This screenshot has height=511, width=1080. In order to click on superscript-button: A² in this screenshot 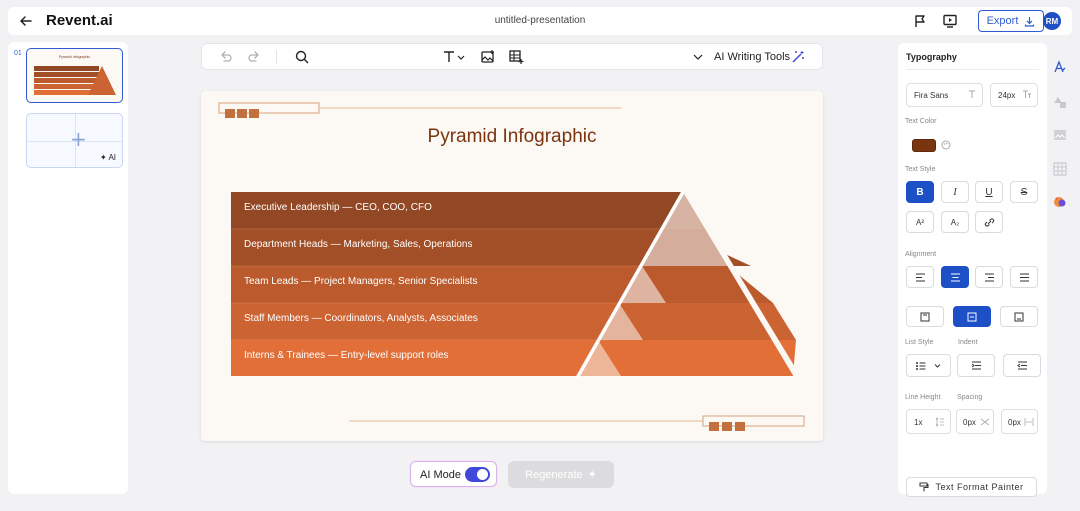, I will do `click(920, 222)`.